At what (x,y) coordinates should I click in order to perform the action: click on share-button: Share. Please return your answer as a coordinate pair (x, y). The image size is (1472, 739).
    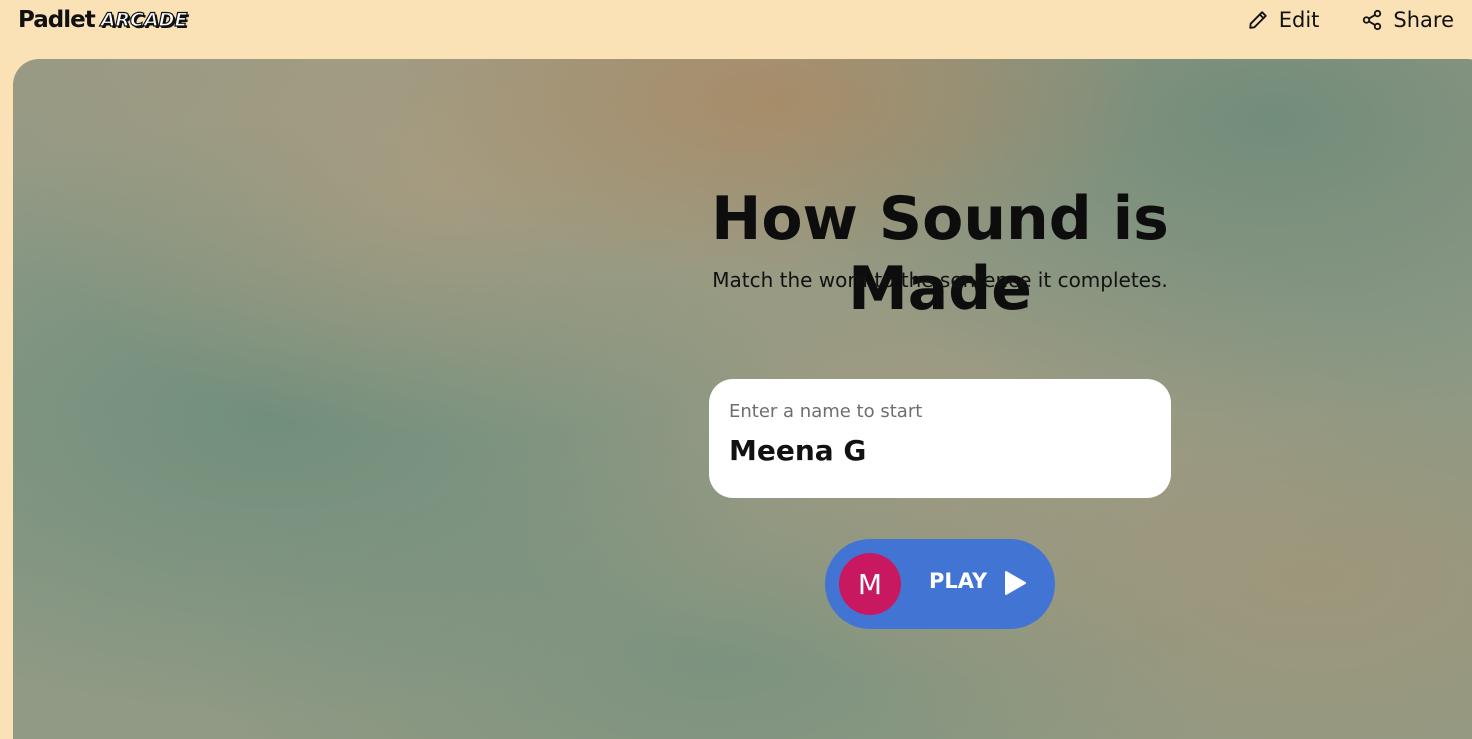
    Looking at the image, I should click on (1407, 20).